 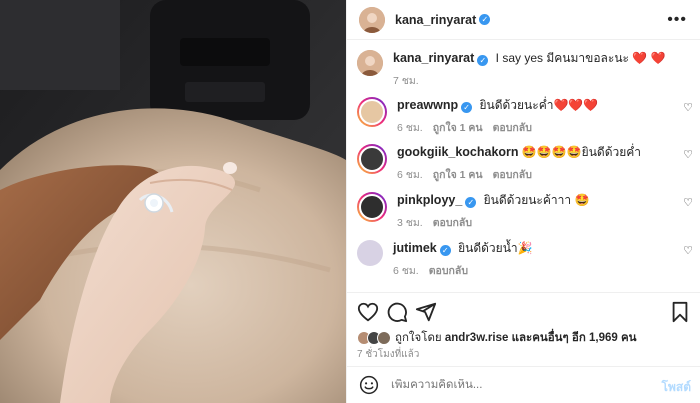 What do you see at coordinates (458, 152) in the screenshot?
I see `comment-username: gookgiik_kochakorn` at bounding box center [458, 152].